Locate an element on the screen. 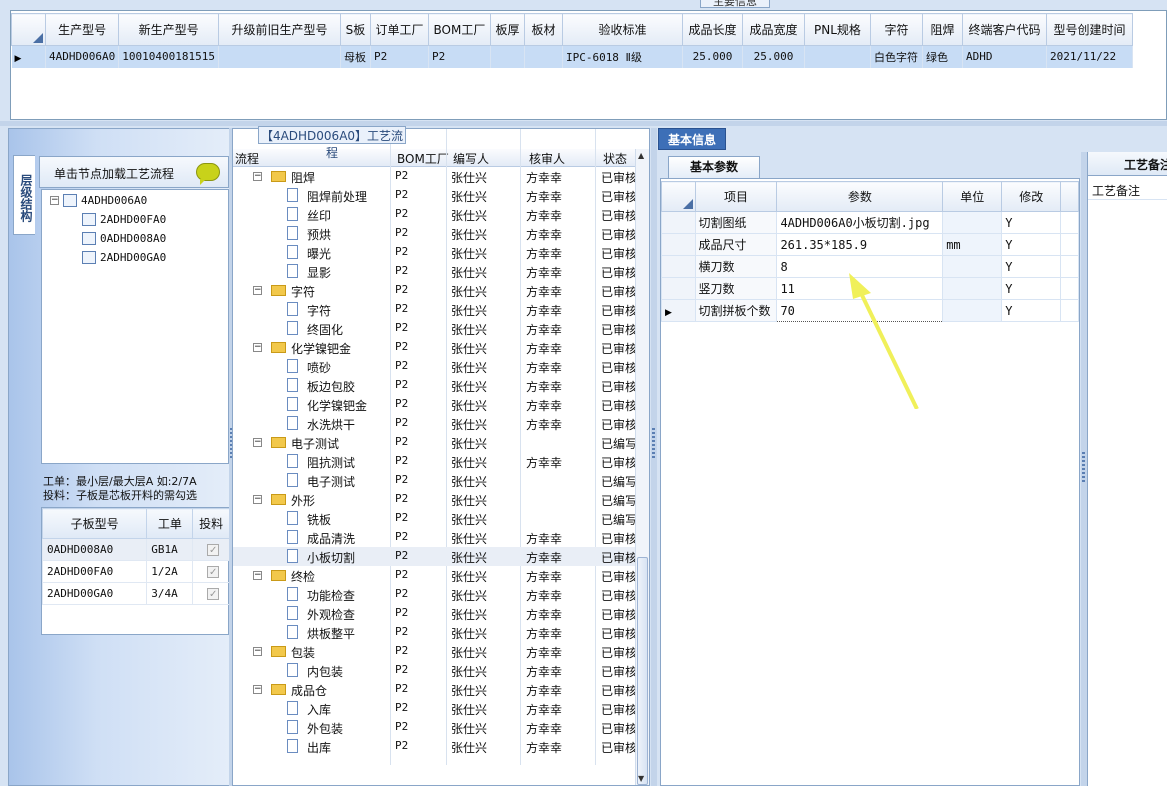 Image resolution: width=1167 pixels, height=786 pixels. col-item: 项目 is located at coordinates (736, 196).